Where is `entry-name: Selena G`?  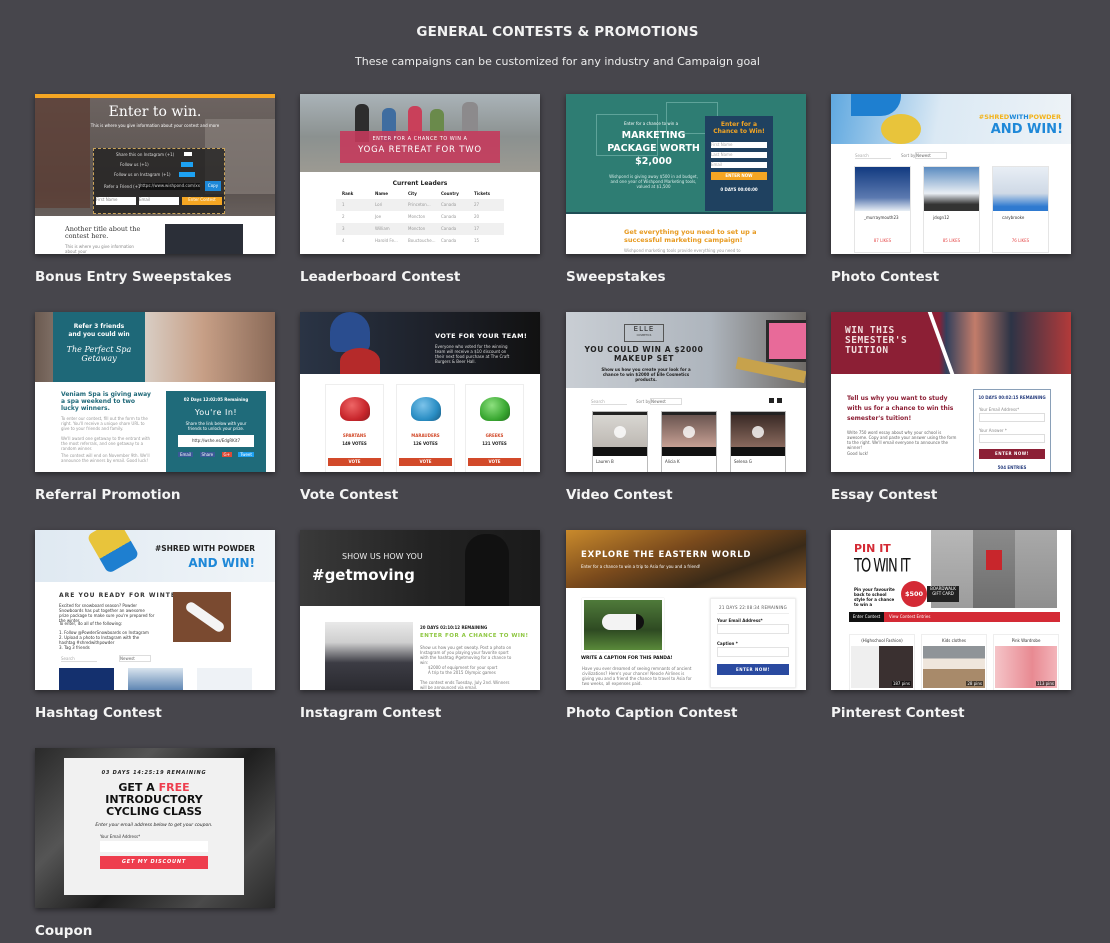 entry-name: Selena G is located at coordinates (743, 461).